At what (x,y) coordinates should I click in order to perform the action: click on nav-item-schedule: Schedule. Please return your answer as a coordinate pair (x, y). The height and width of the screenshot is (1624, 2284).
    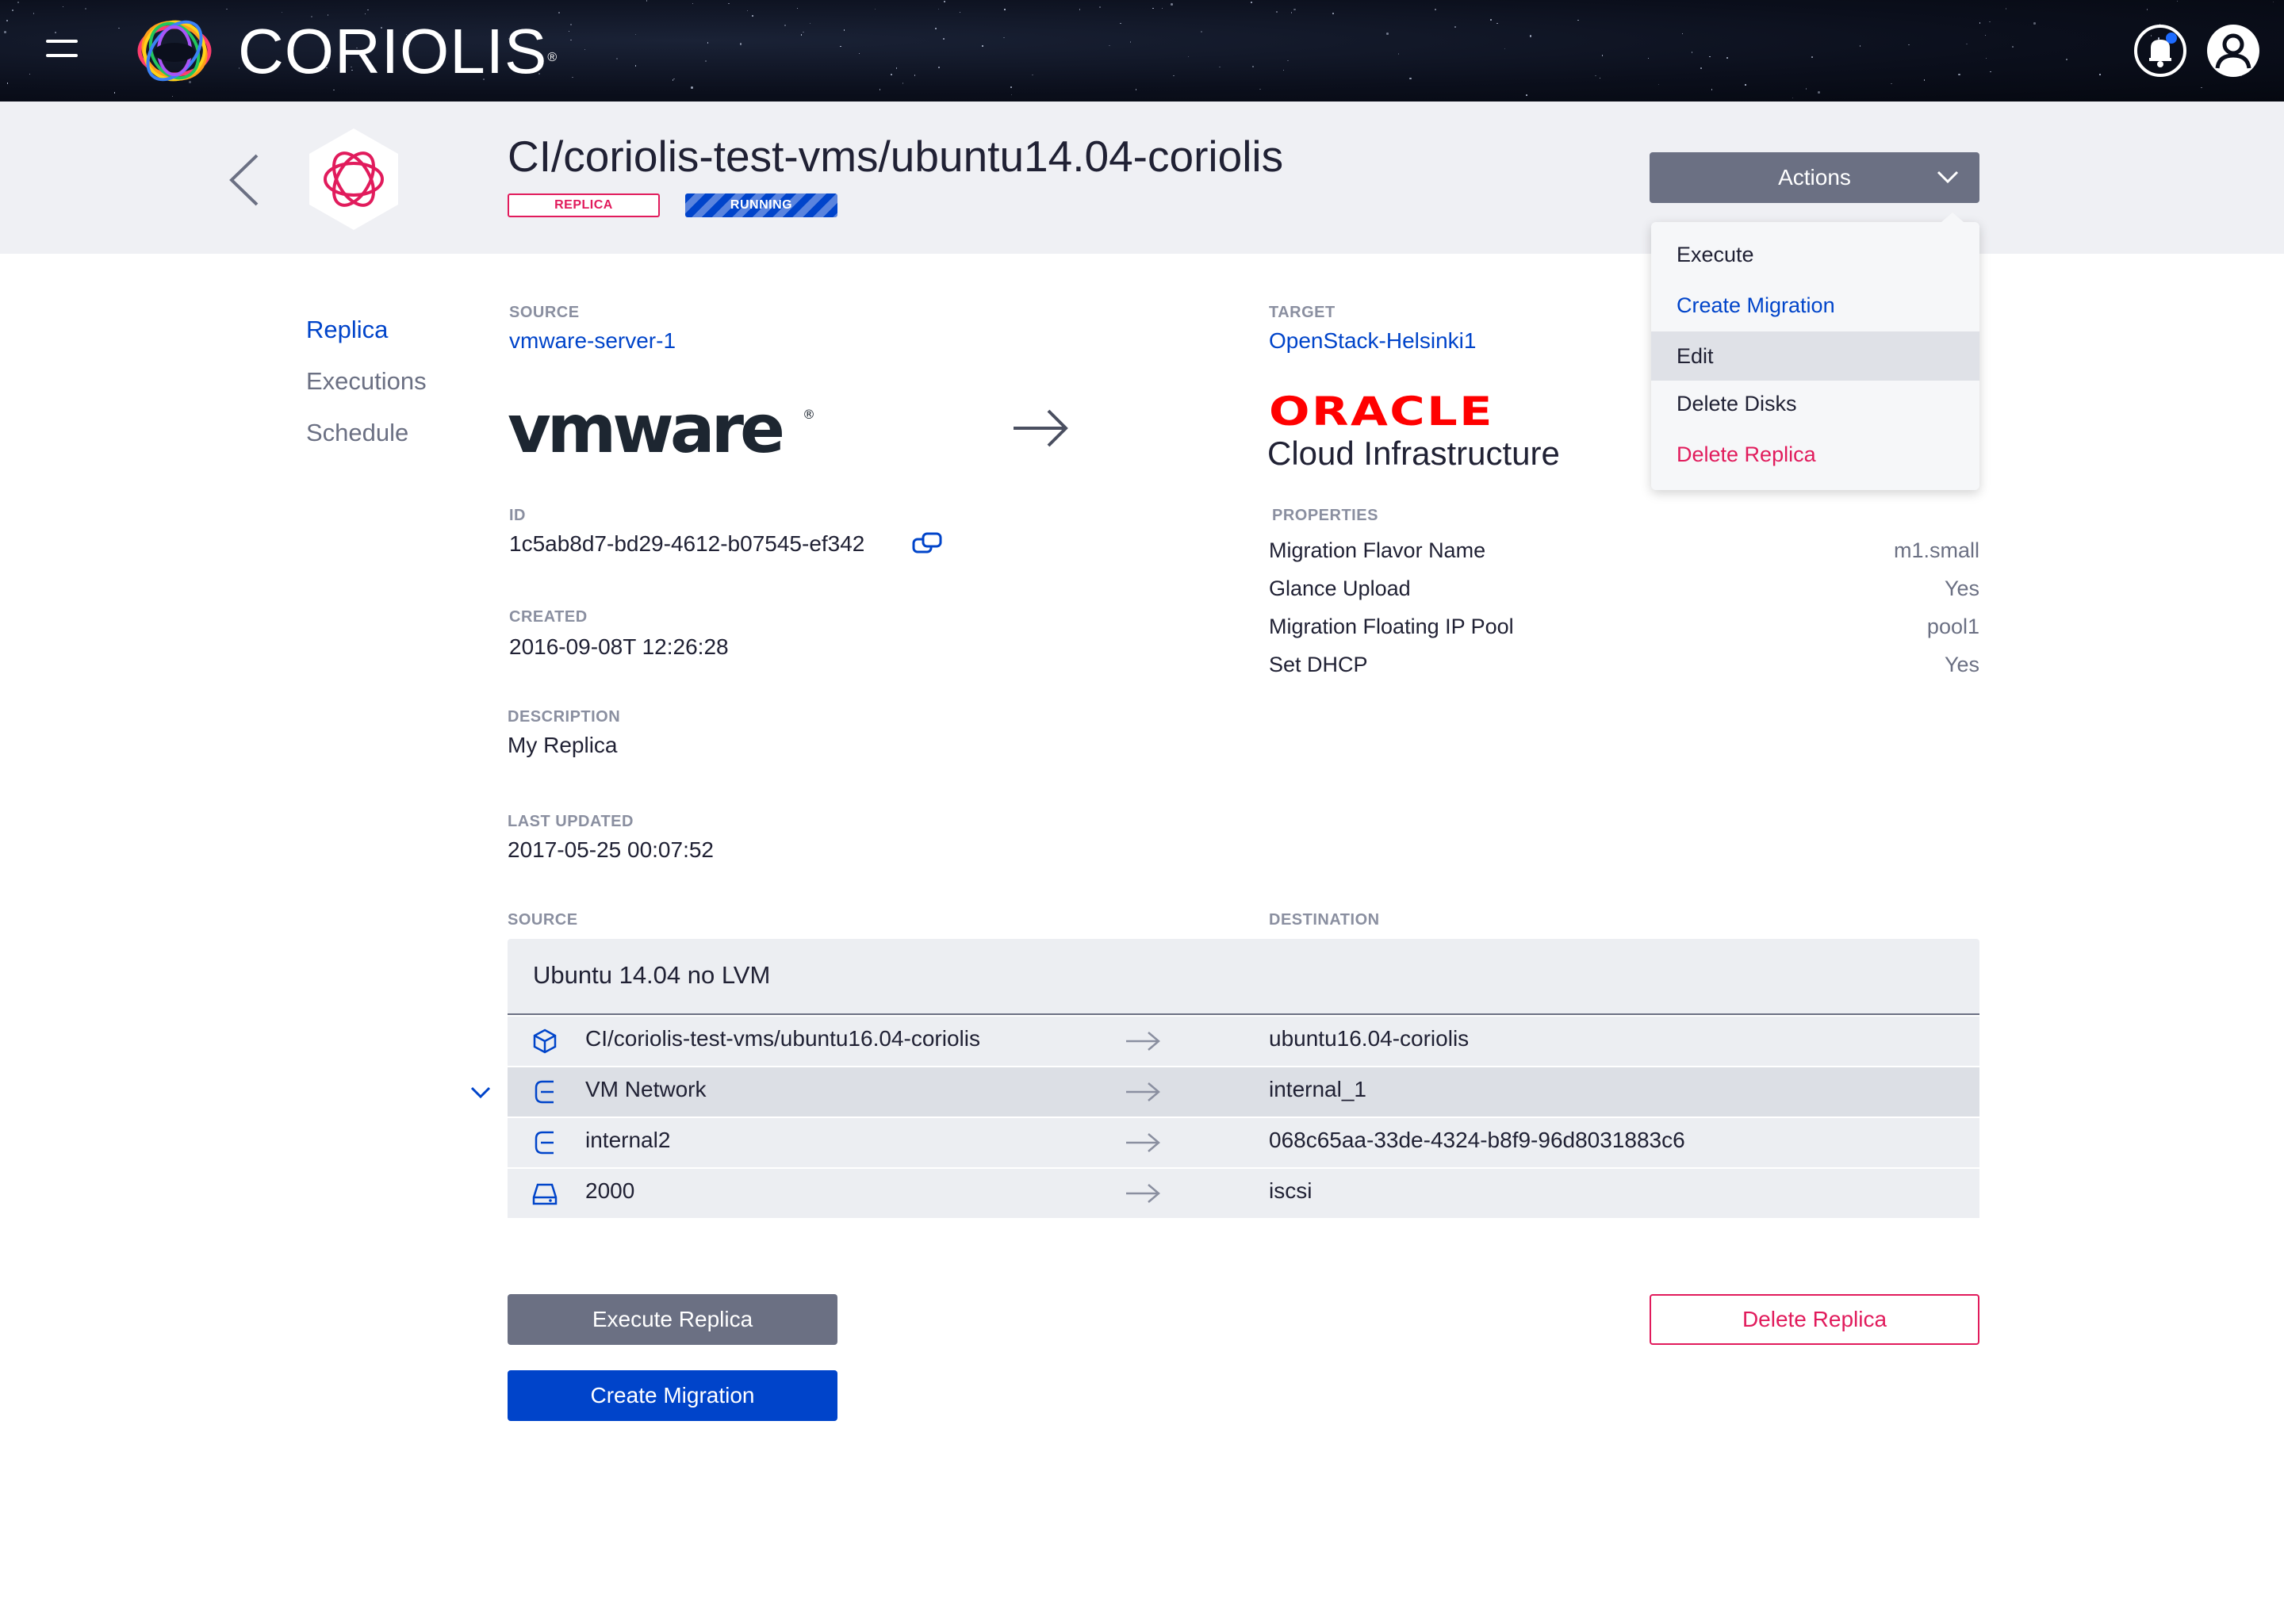
    Looking at the image, I should click on (357, 433).